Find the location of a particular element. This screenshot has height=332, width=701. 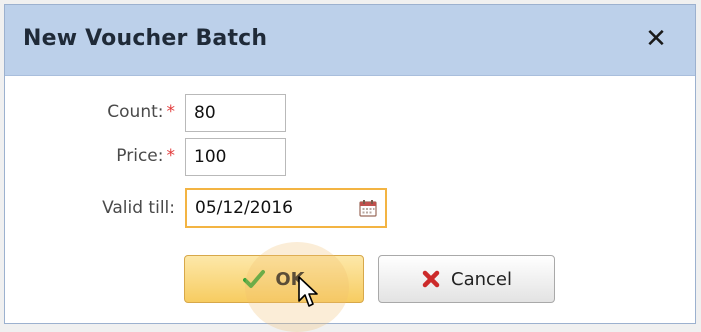

valid-till-field is located at coordinates (286, 208).